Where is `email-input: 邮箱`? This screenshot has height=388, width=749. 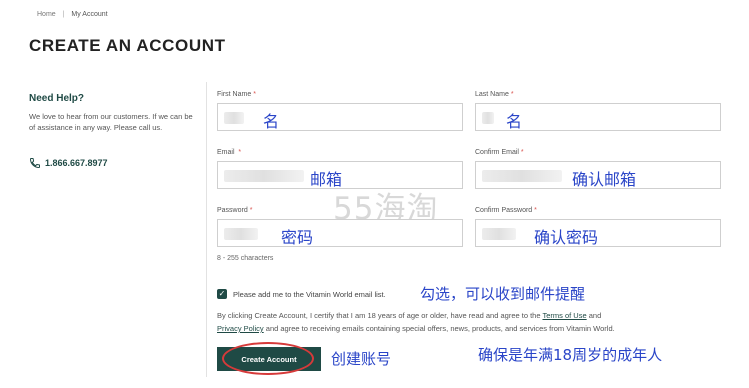 email-input: 邮箱 is located at coordinates (340, 175).